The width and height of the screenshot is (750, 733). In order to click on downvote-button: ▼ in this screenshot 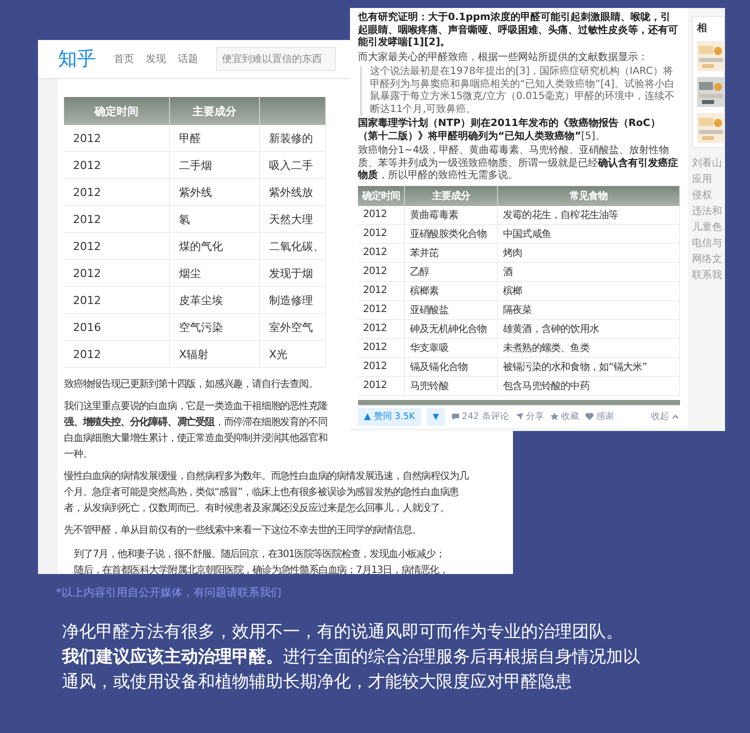, I will do `click(435, 417)`.